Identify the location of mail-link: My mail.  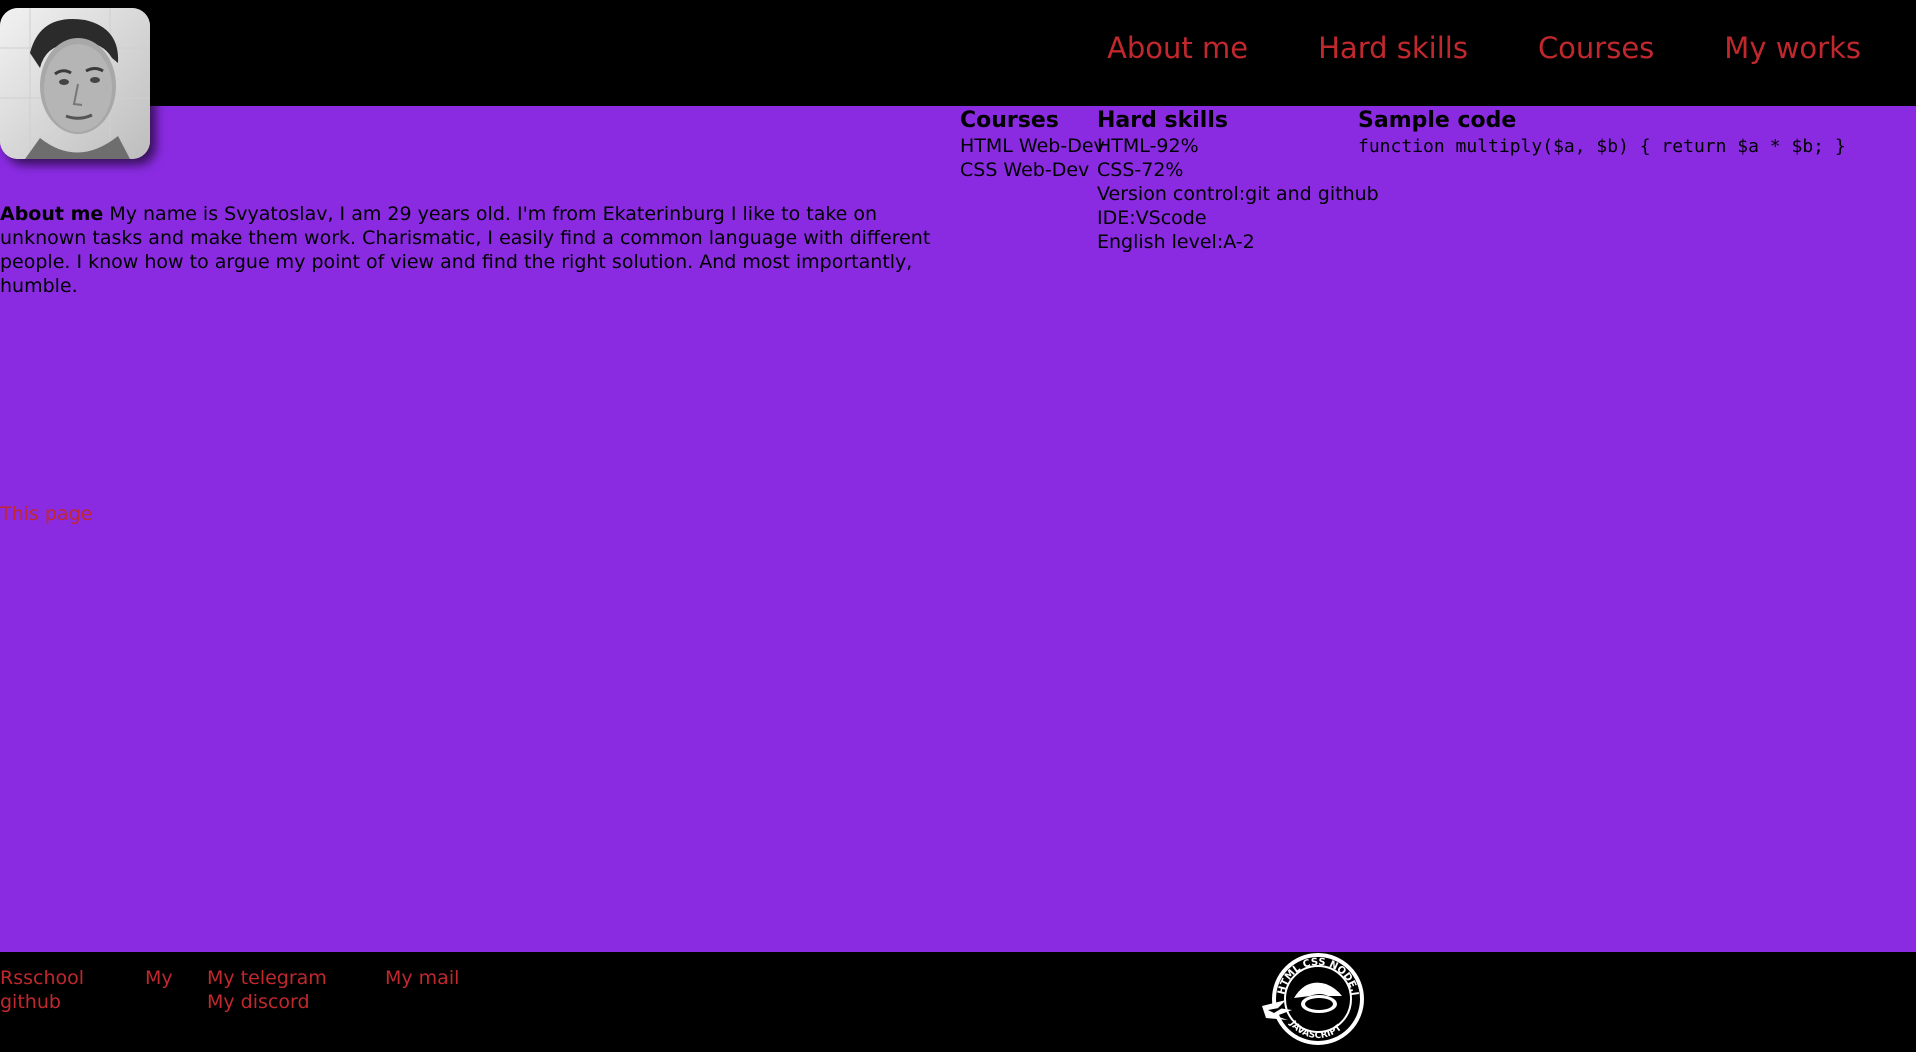
(422, 978).